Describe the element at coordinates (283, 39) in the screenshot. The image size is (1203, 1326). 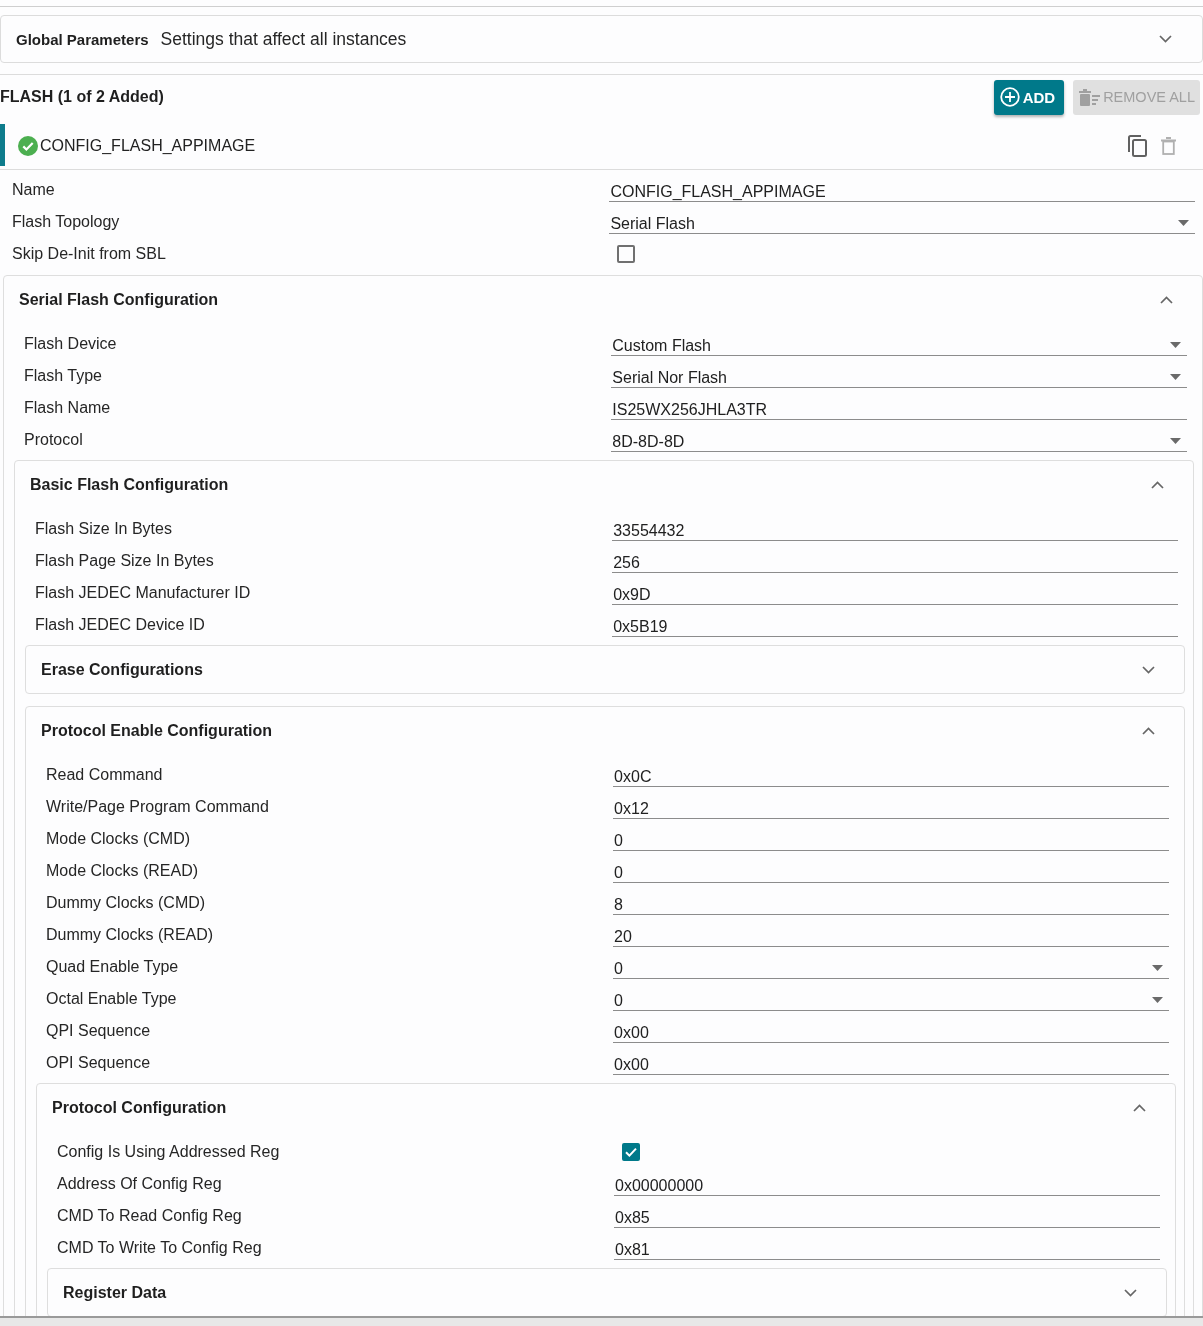
I see `panel-description: Settings that affect all instances` at that location.